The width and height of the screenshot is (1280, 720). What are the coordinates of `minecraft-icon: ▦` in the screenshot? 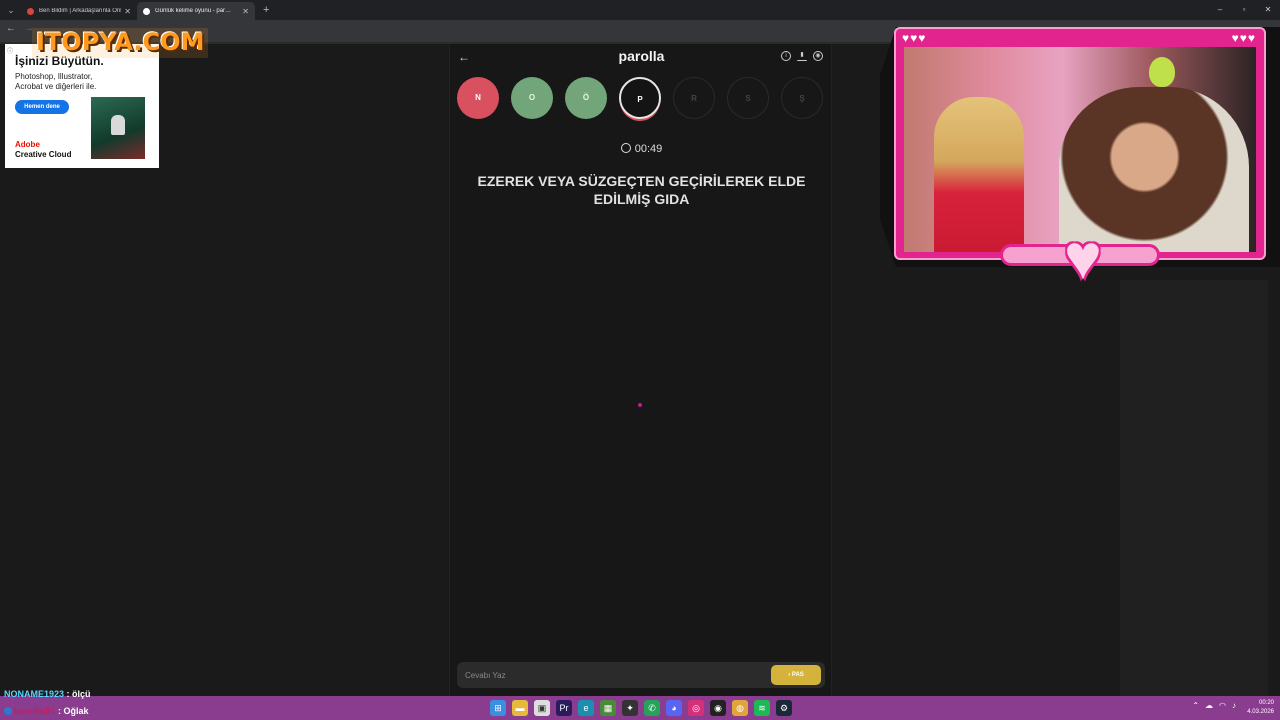 It's located at (608, 708).